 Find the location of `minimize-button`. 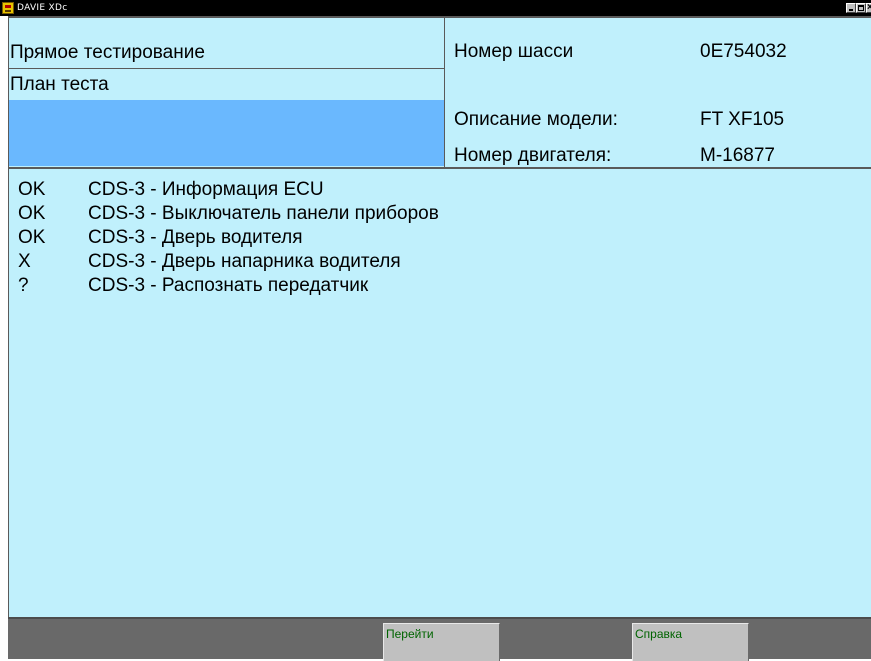

minimize-button is located at coordinates (851, 8).